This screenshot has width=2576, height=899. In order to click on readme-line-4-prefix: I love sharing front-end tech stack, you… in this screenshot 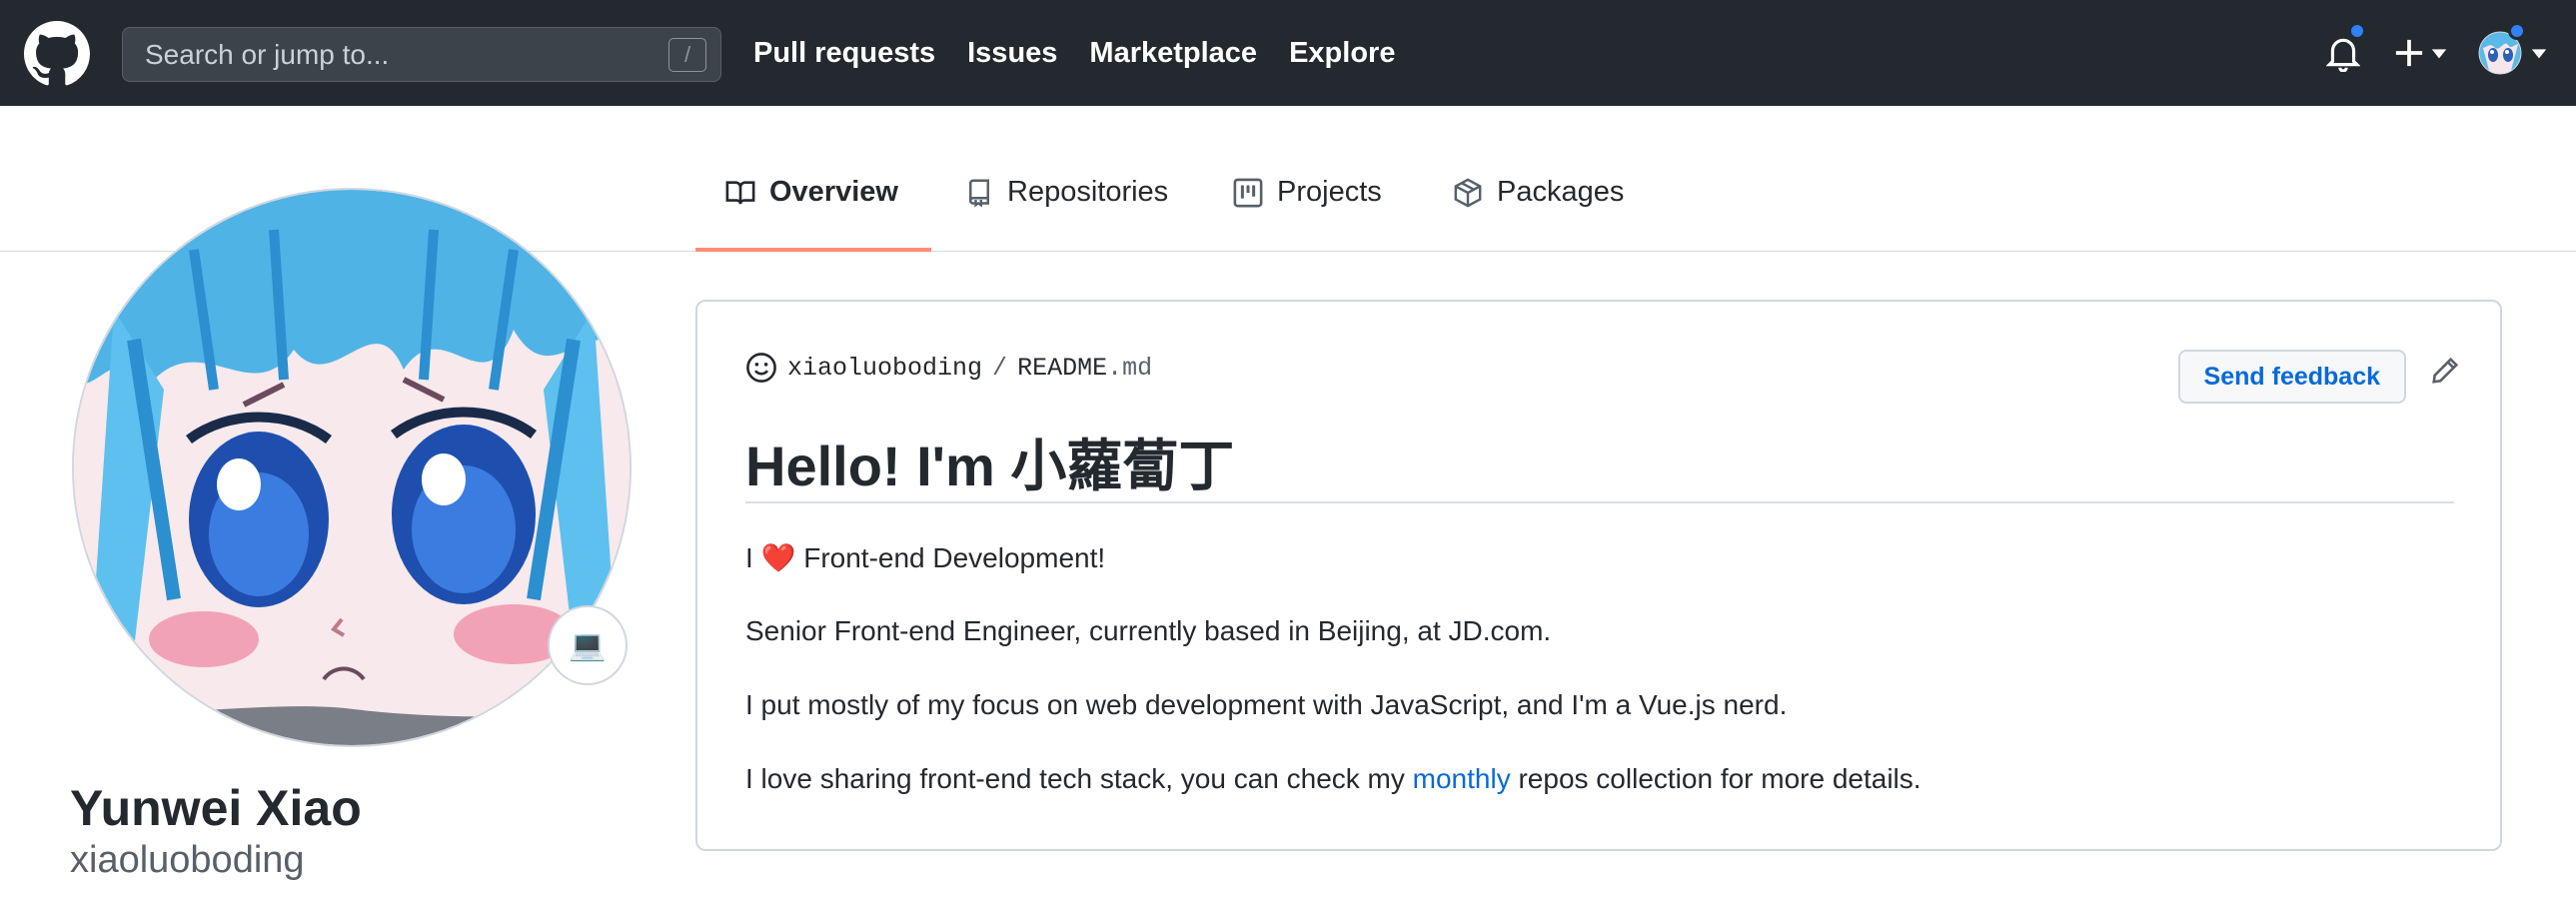, I will do `click(1079, 778)`.